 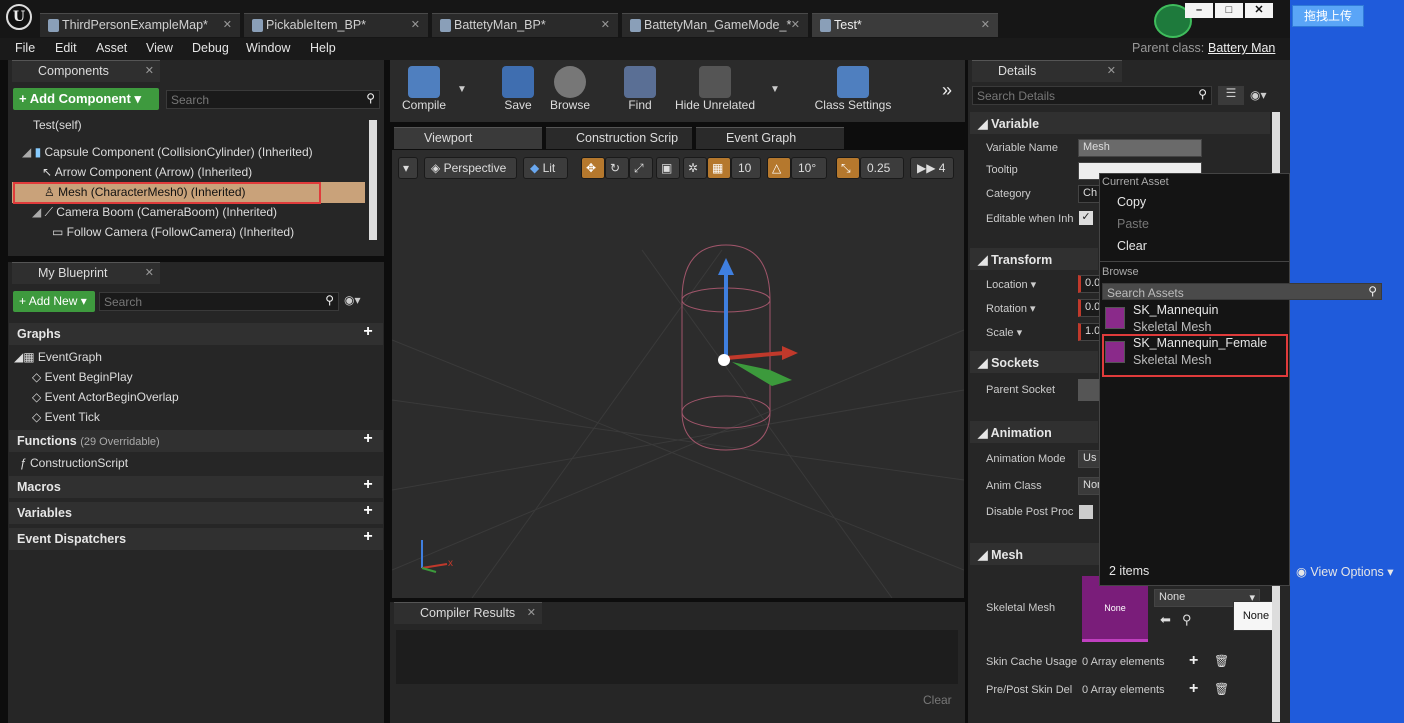 I want to click on details-search-input: Search Details ⚲, so click(x=1092, y=95).